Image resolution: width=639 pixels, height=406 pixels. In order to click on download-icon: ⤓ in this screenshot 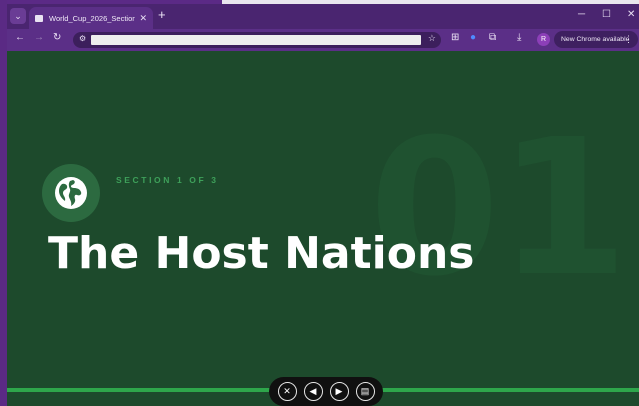, I will do `click(519, 37)`.